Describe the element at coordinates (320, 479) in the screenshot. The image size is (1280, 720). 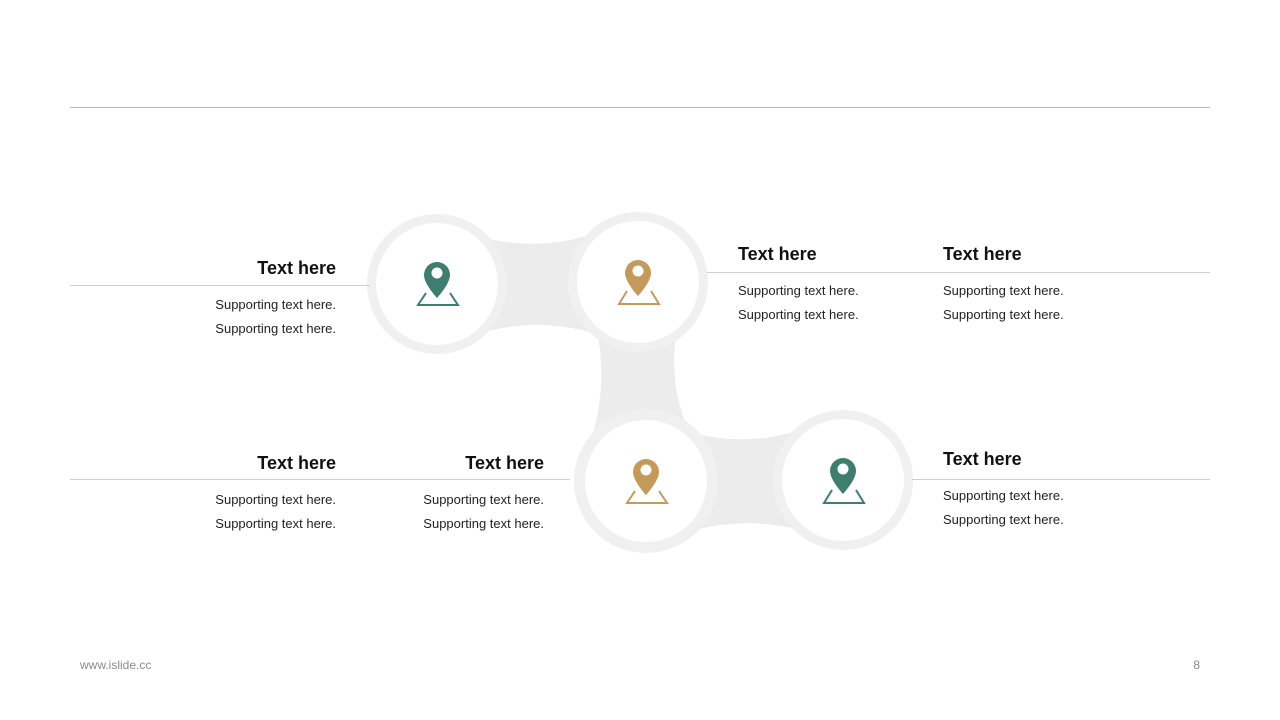
I see `item-4-divider` at that location.